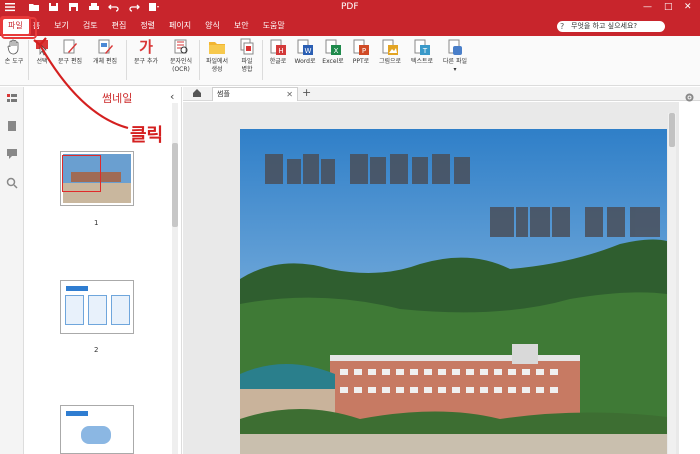  Describe the element at coordinates (336, 51) in the screenshot. I see `svg-text: X` at that location.